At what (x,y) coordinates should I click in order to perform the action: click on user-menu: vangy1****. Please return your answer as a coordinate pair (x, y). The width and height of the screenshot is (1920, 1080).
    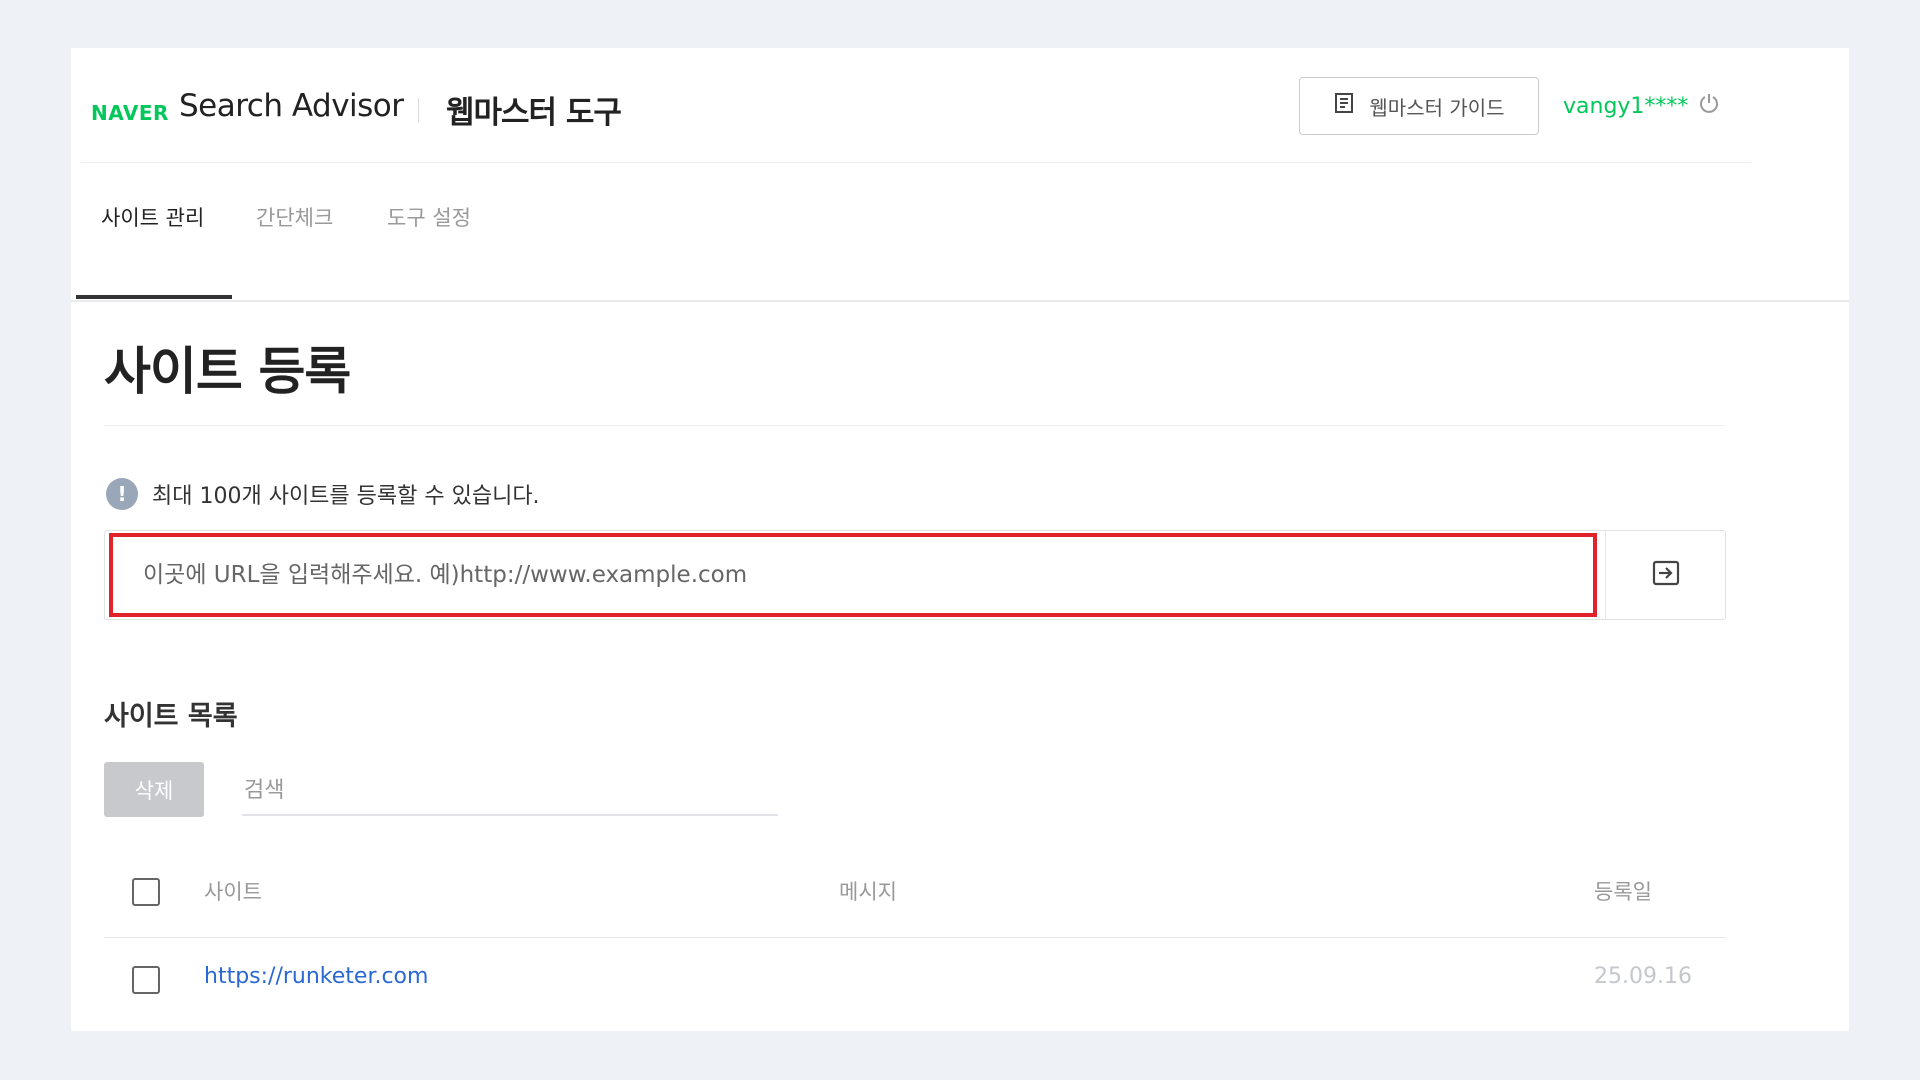
    Looking at the image, I should click on (1641, 106).